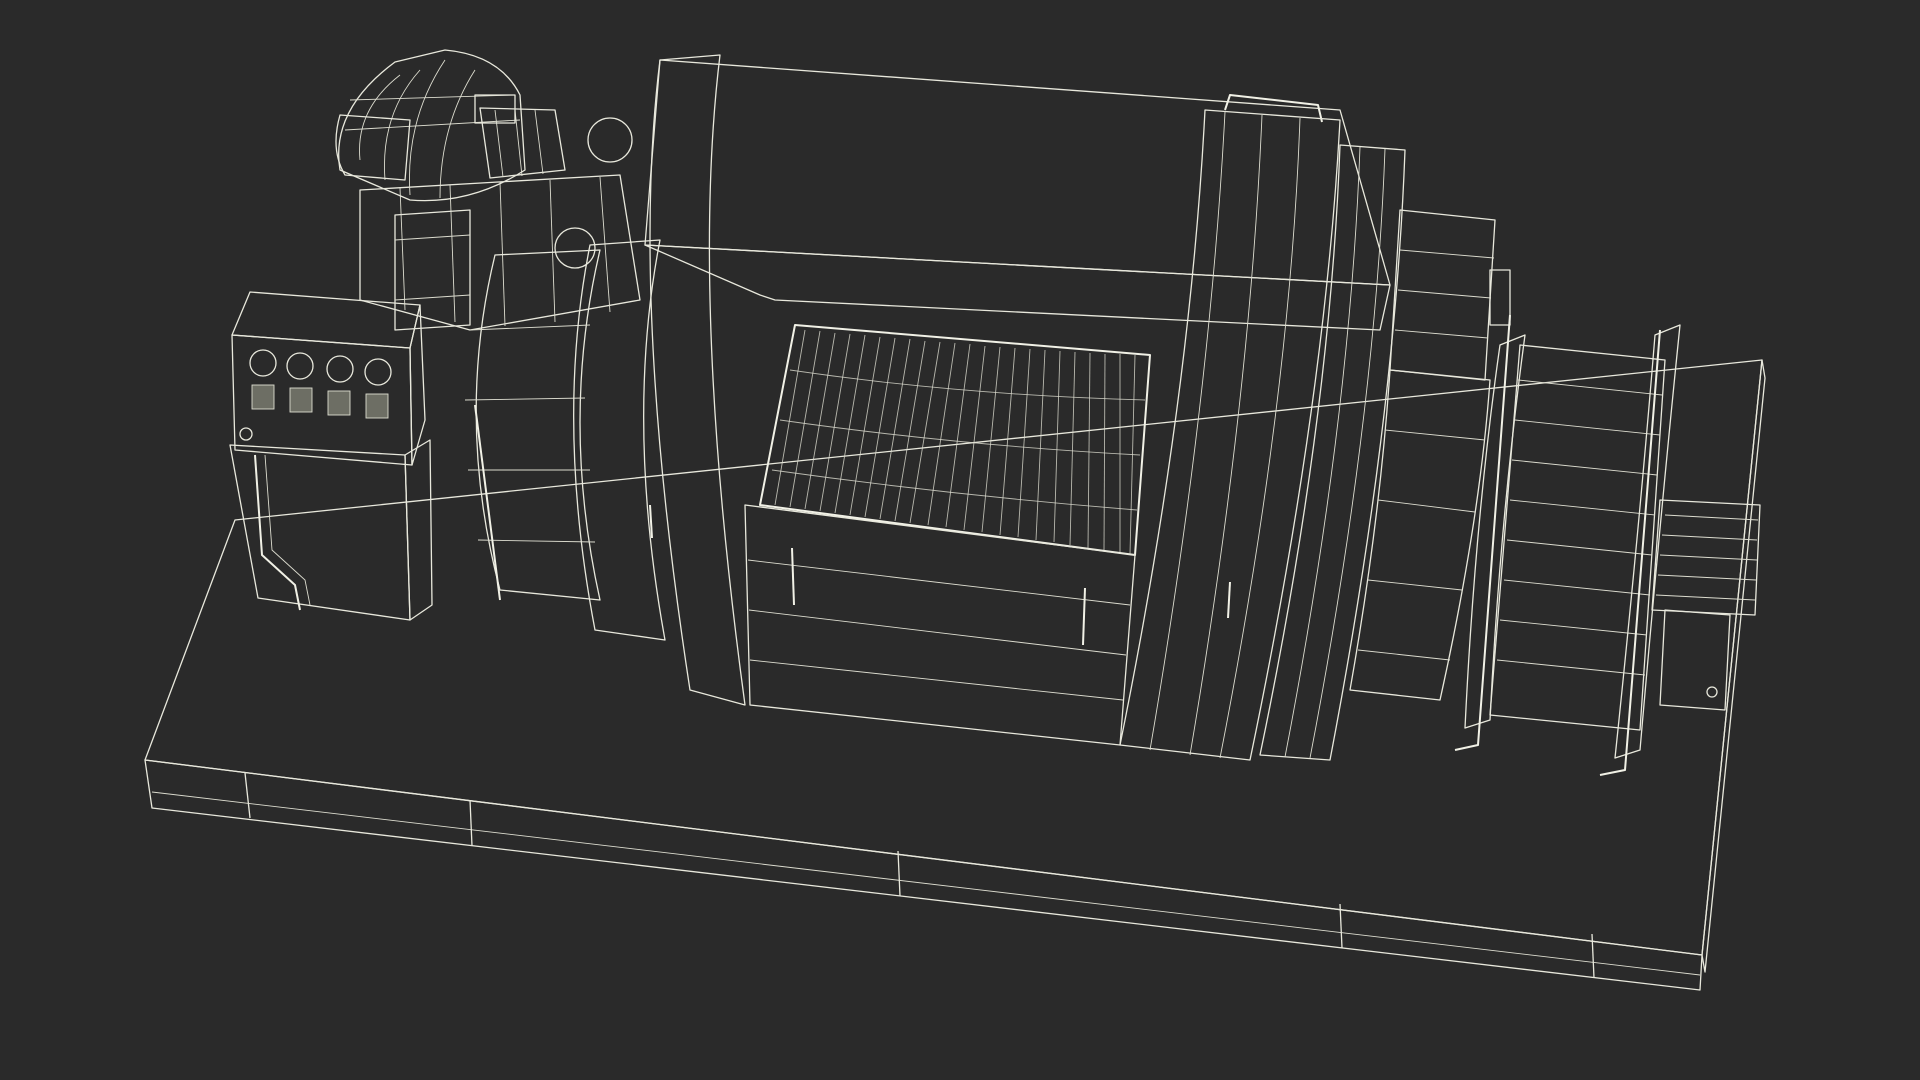 The width and height of the screenshot is (1920, 1080). Describe the element at coordinates (263, 397) in the screenshot. I see `switch-1-icon` at that location.